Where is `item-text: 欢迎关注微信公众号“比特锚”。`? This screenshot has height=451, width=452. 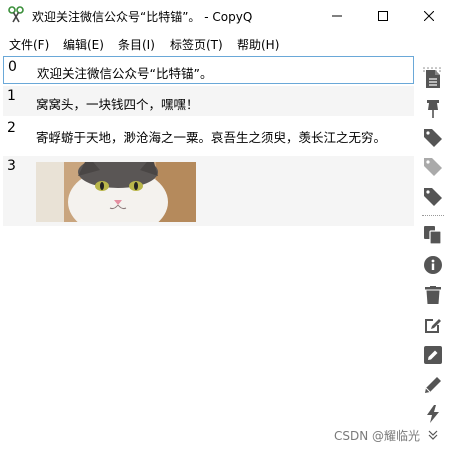 item-text: 欢迎关注微信公众号“比特锚”。 is located at coordinates (125, 73).